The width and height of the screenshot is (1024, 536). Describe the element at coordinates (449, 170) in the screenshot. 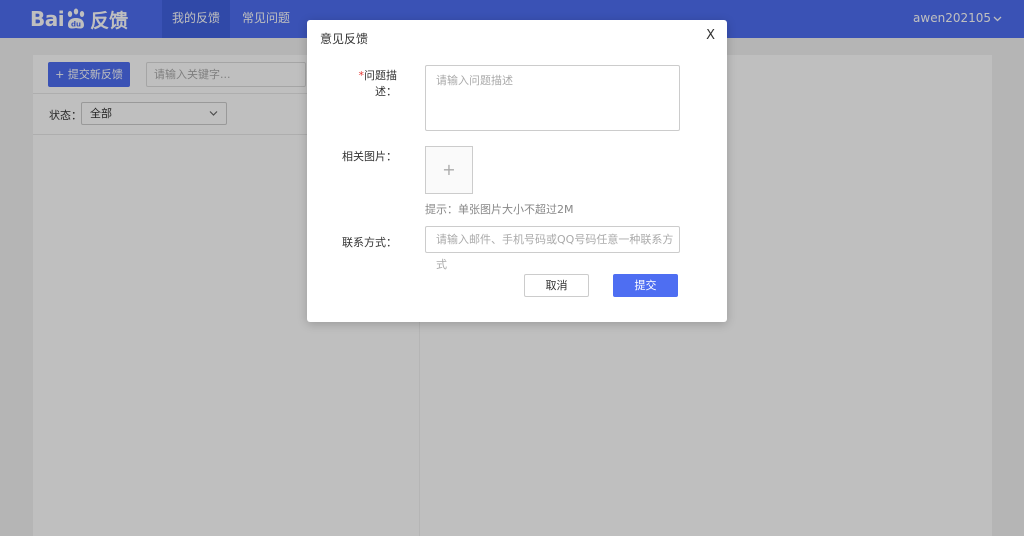

I see `image-upload-button: +` at that location.